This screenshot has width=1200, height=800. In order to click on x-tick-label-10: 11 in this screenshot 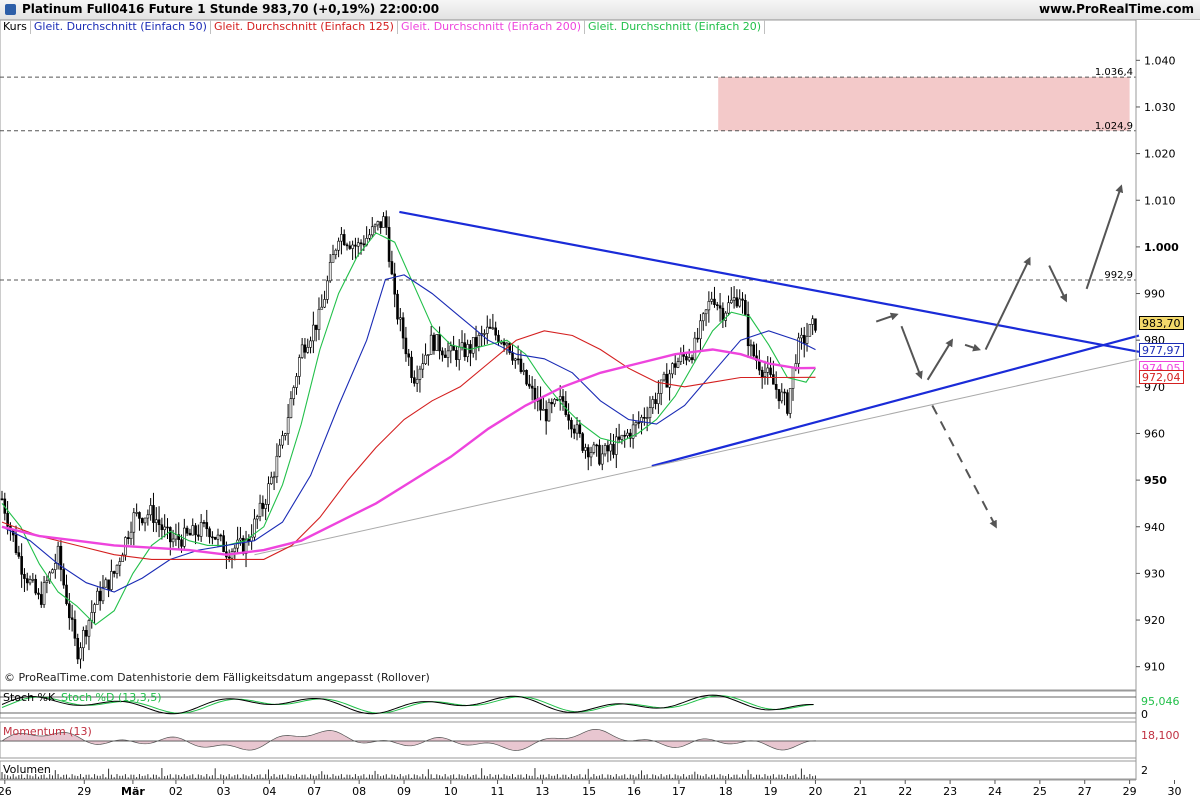, I will do `click(498, 791)`.